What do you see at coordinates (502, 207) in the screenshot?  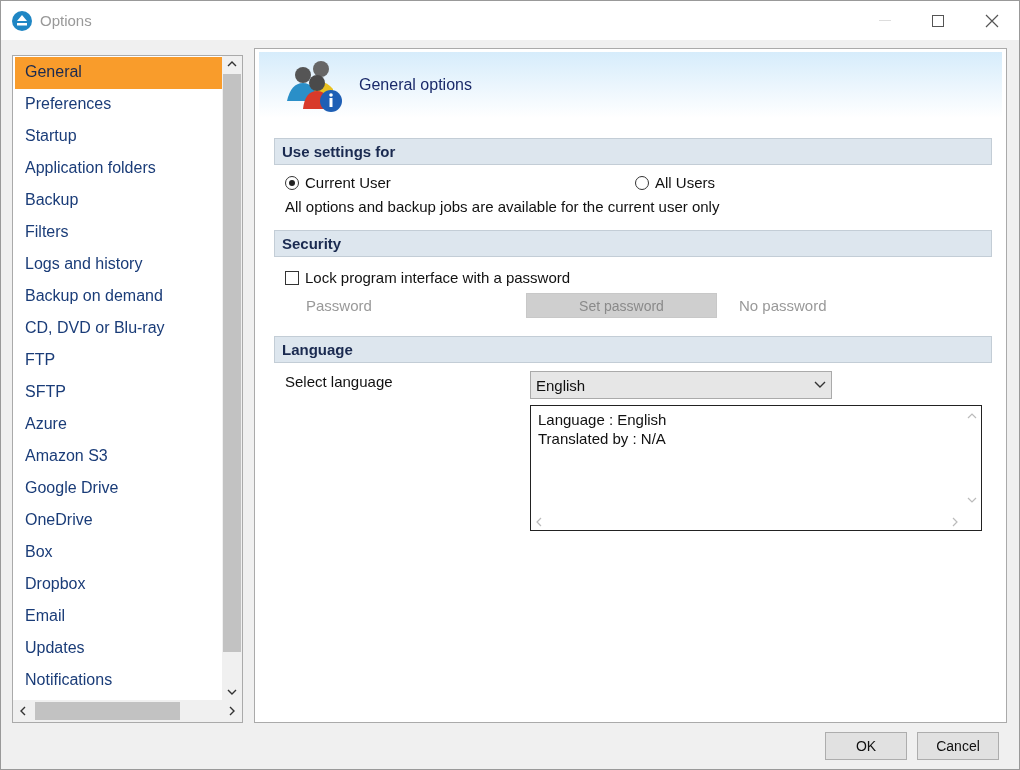 I see `note-text: All options and backup jobs are available for the current user only` at bounding box center [502, 207].